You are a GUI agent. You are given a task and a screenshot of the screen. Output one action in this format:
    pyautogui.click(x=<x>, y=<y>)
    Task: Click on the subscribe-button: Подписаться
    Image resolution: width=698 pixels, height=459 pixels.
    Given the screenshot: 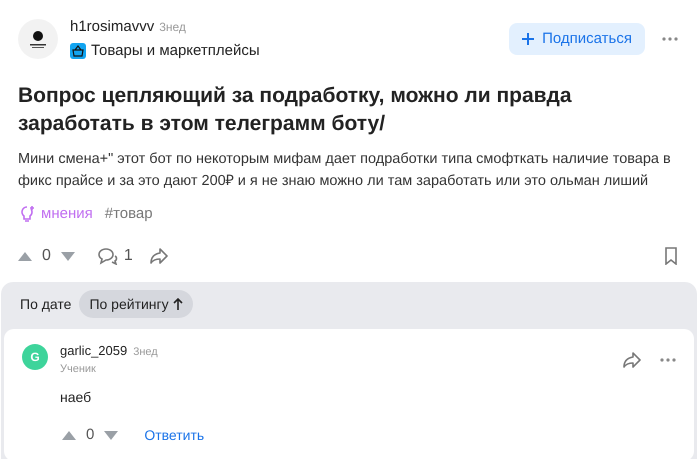 What is the action you would take?
    pyautogui.click(x=577, y=39)
    